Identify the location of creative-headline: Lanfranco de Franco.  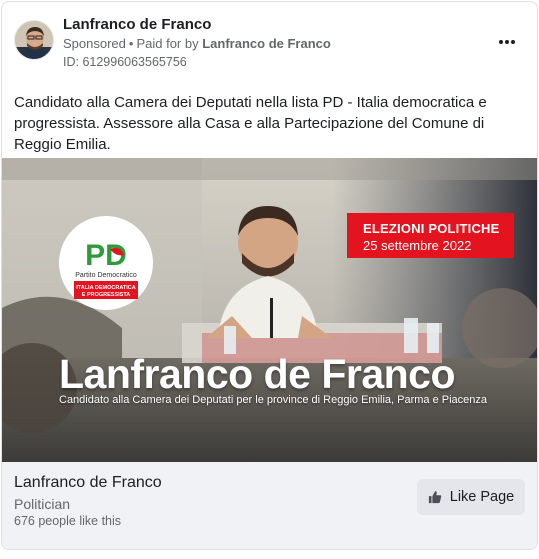
(257, 374).